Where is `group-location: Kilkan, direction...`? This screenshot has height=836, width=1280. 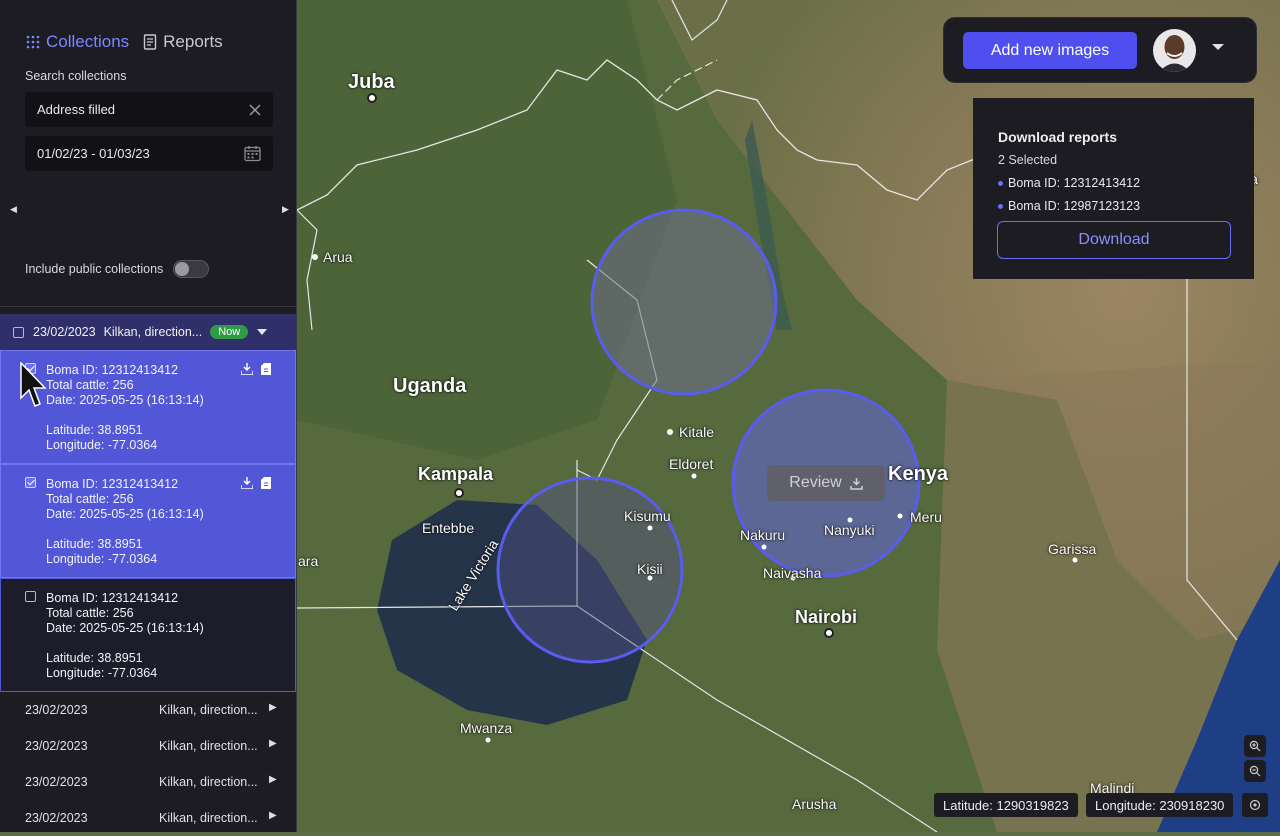
group-location: Kilkan, direction... is located at coordinates (153, 332).